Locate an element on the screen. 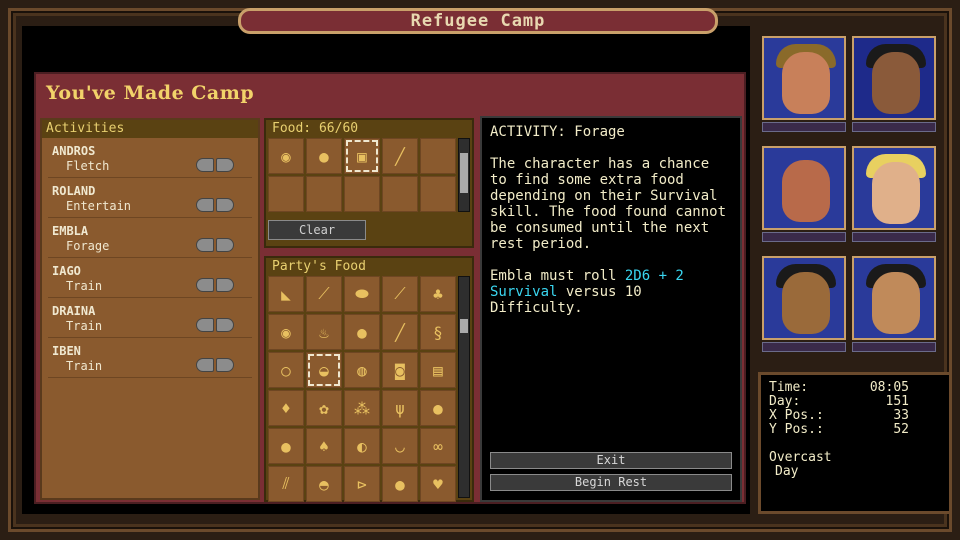 The height and width of the screenshot is (540, 960). begin-rest-button: Begin Rest is located at coordinates (611, 482).